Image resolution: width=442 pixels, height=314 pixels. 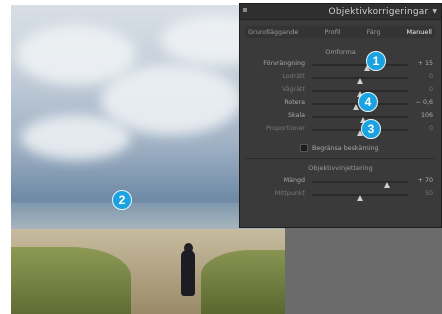 What do you see at coordinates (374, 32) in the screenshot?
I see `tab-color: Färg` at bounding box center [374, 32].